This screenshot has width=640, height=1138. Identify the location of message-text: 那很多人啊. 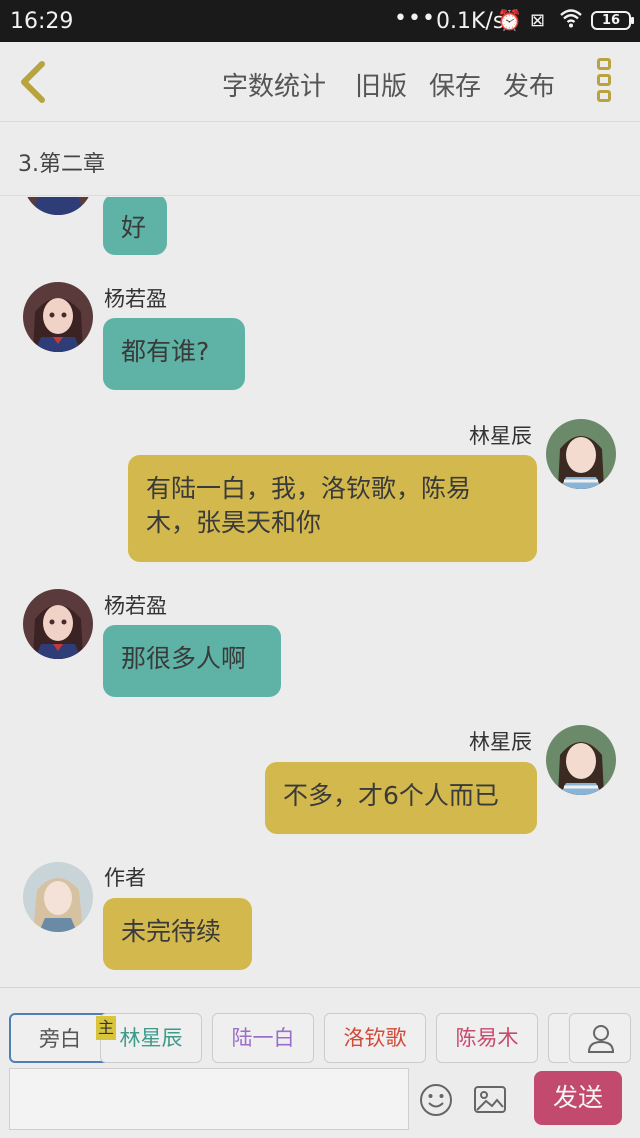
(184, 658).